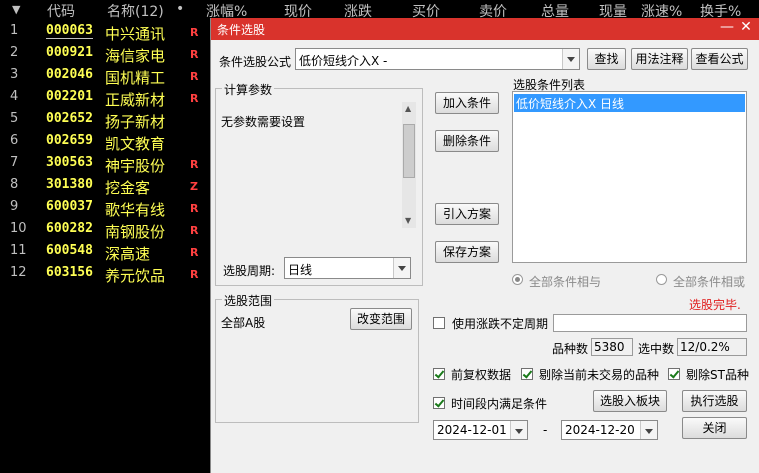 The height and width of the screenshot is (473, 759). Describe the element at coordinates (714, 428) in the screenshot. I see `close-button: 关闭` at that location.